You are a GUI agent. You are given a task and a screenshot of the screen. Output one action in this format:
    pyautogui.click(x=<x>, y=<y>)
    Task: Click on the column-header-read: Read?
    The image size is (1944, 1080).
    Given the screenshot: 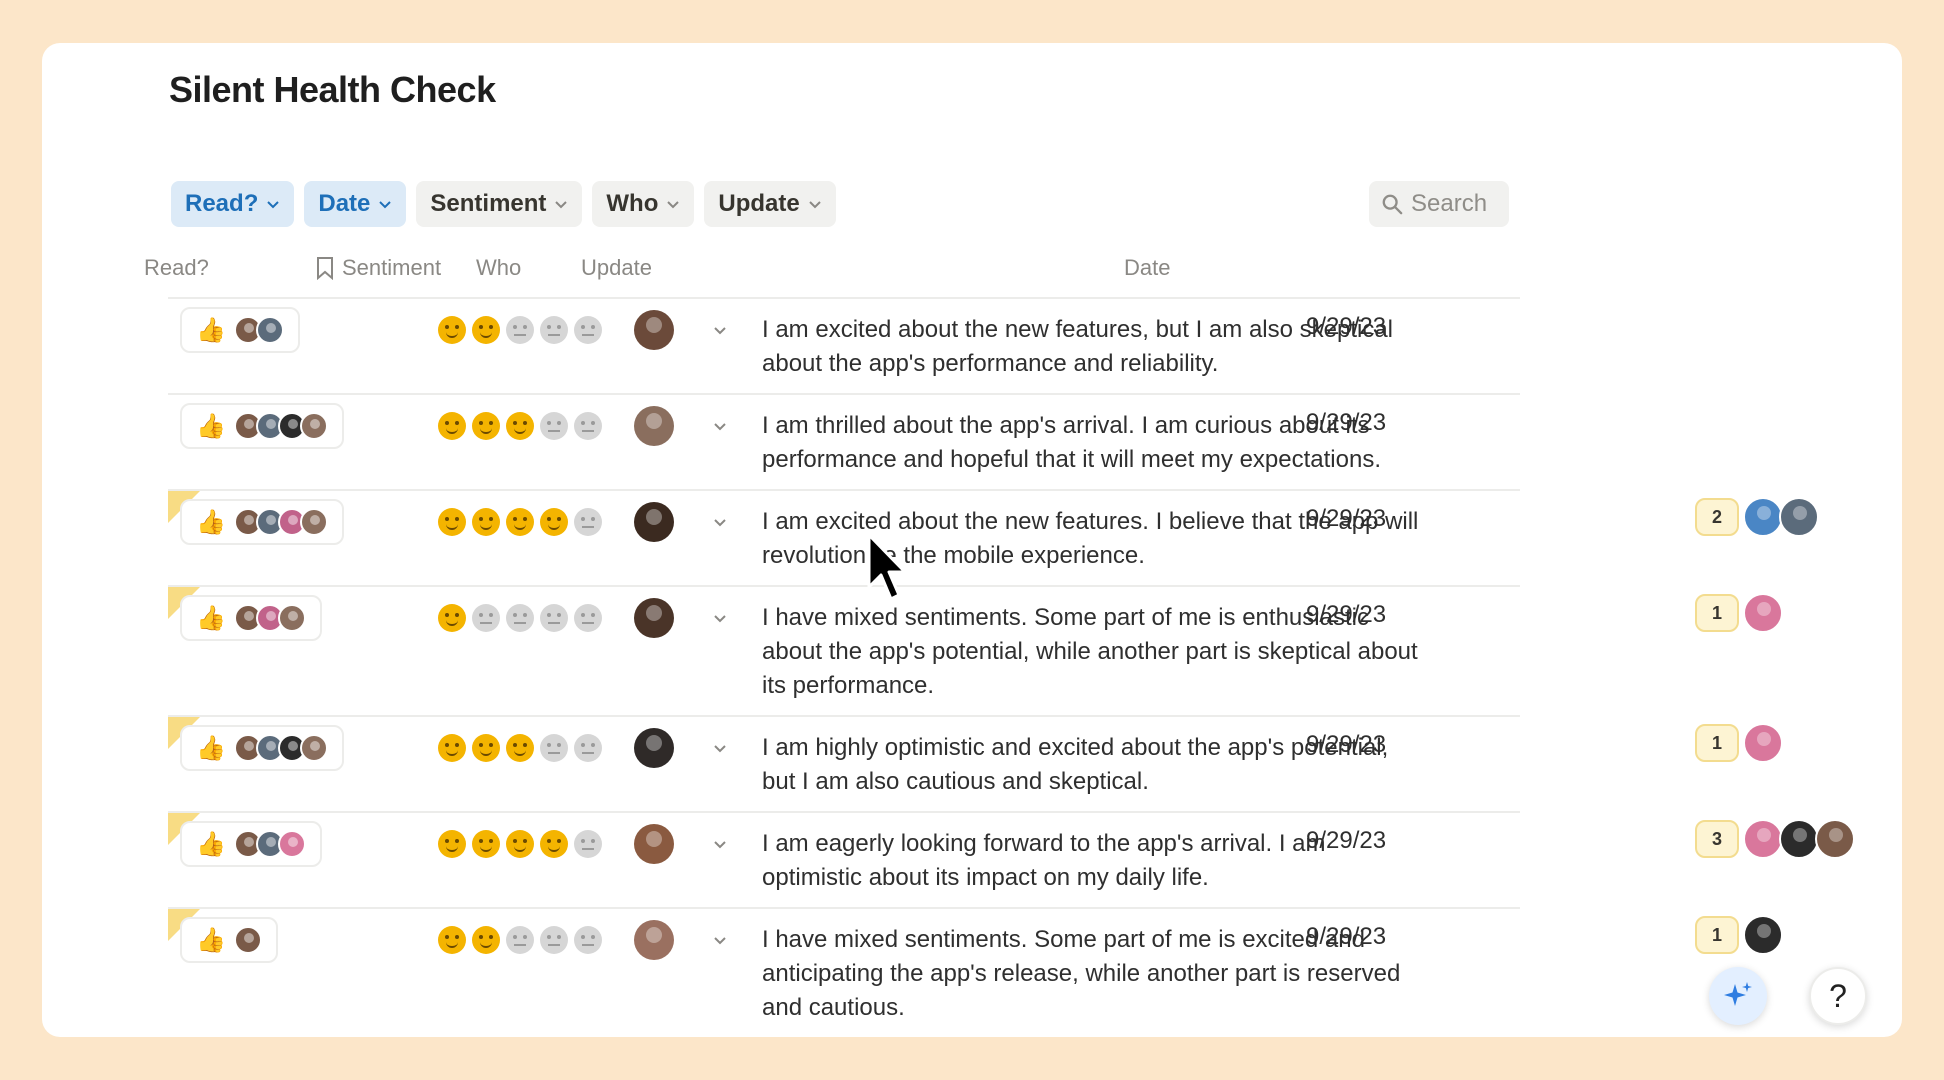 What is the action you would take?
    pyautogui.click(x=176, y=268)
    